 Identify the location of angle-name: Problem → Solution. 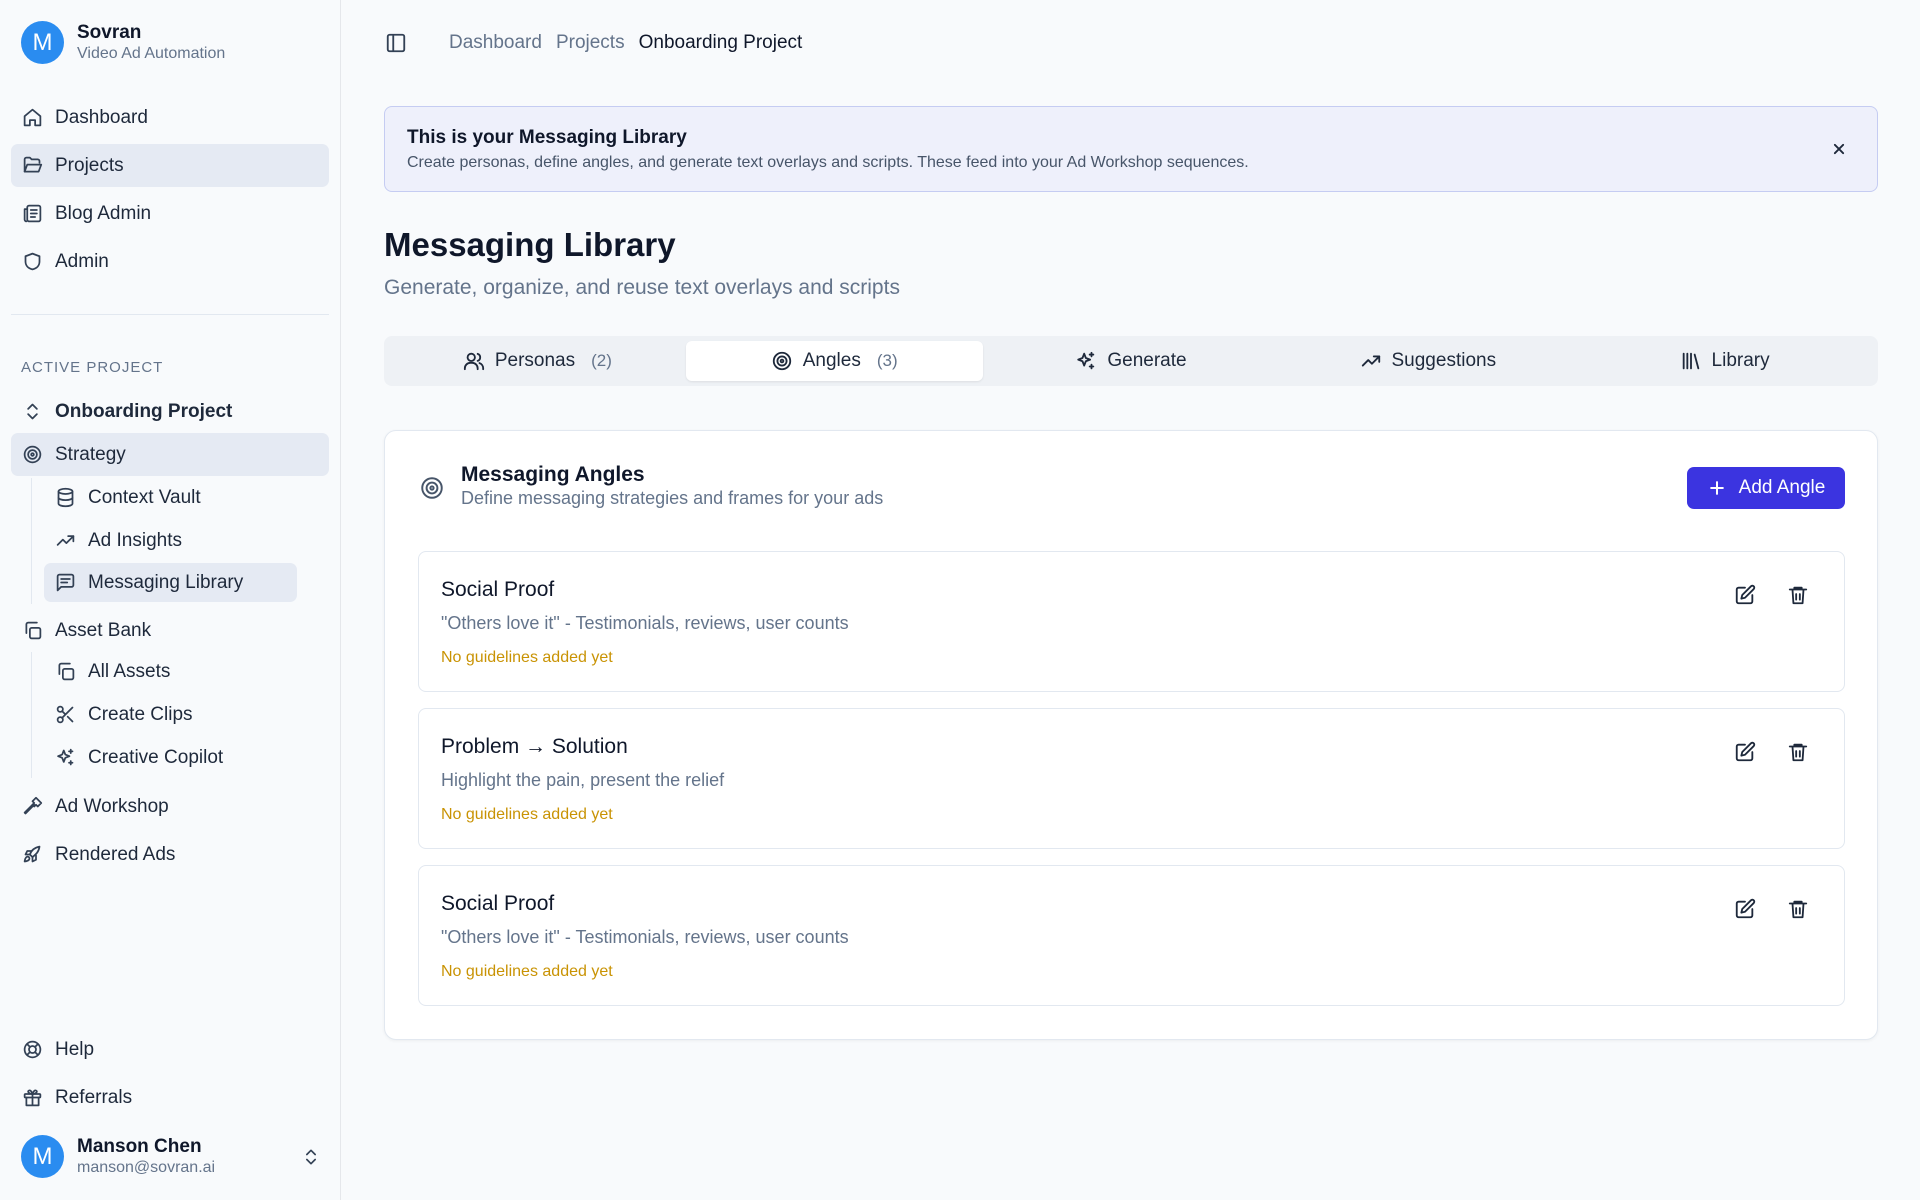
(534, 746).